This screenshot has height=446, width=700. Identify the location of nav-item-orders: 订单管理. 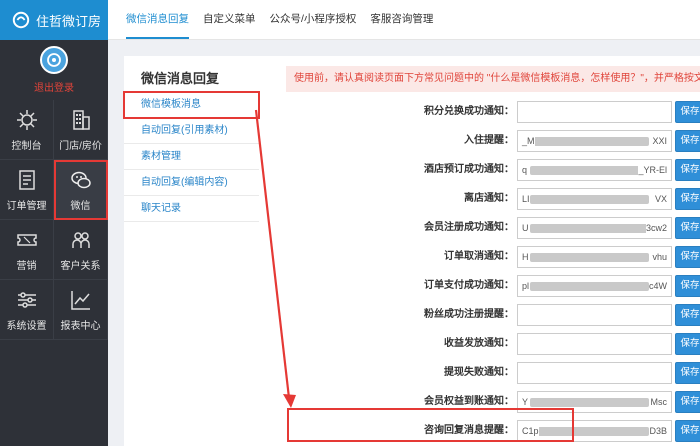
(27, 190).